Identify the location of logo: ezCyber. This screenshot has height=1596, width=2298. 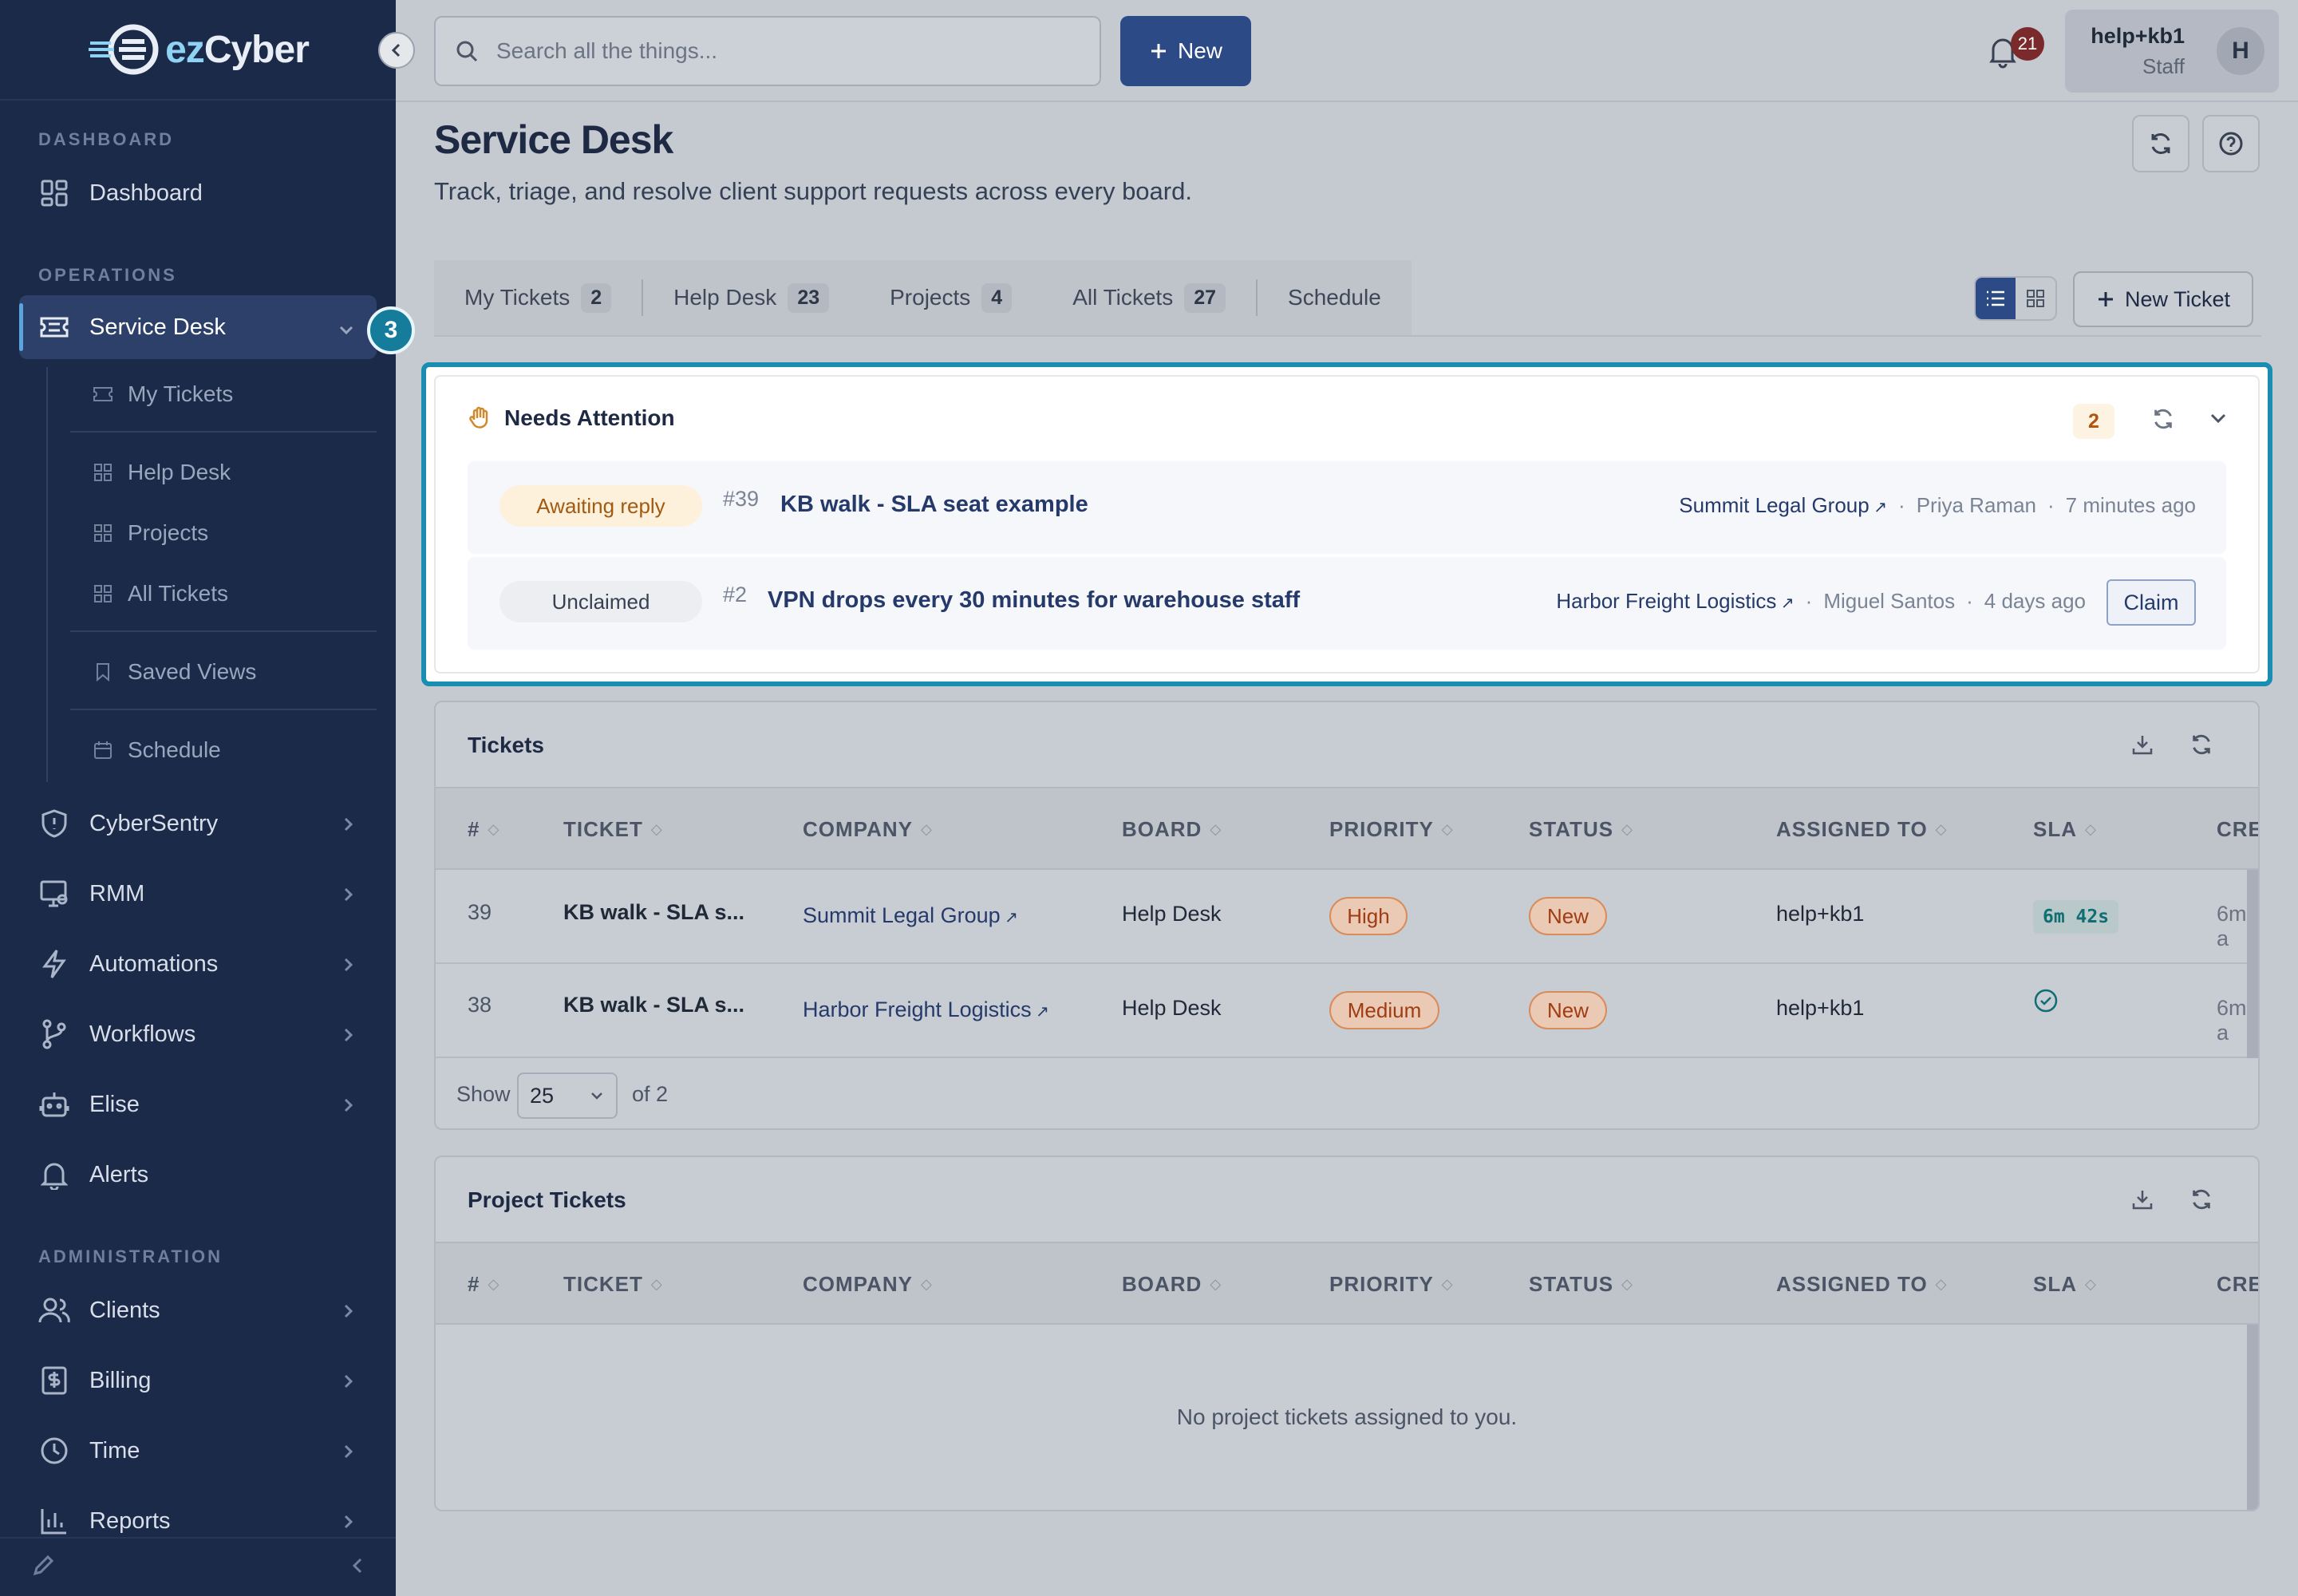
(199, 49).